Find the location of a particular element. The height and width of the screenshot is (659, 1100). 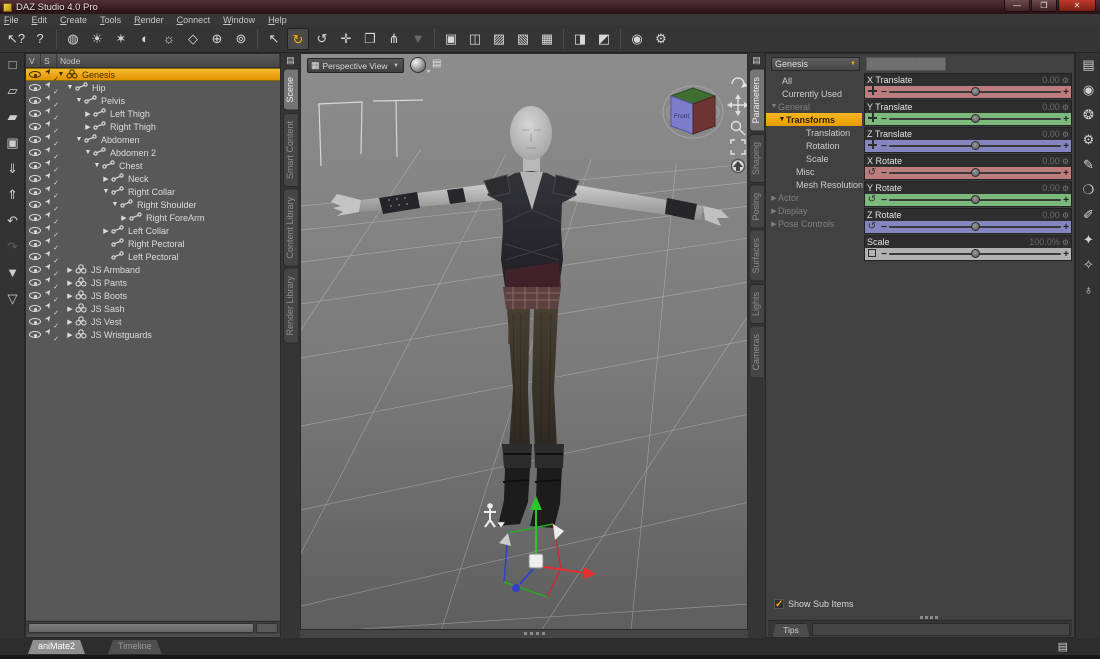

new-camera-icon: ◍ is located at coordinates (73, 39).